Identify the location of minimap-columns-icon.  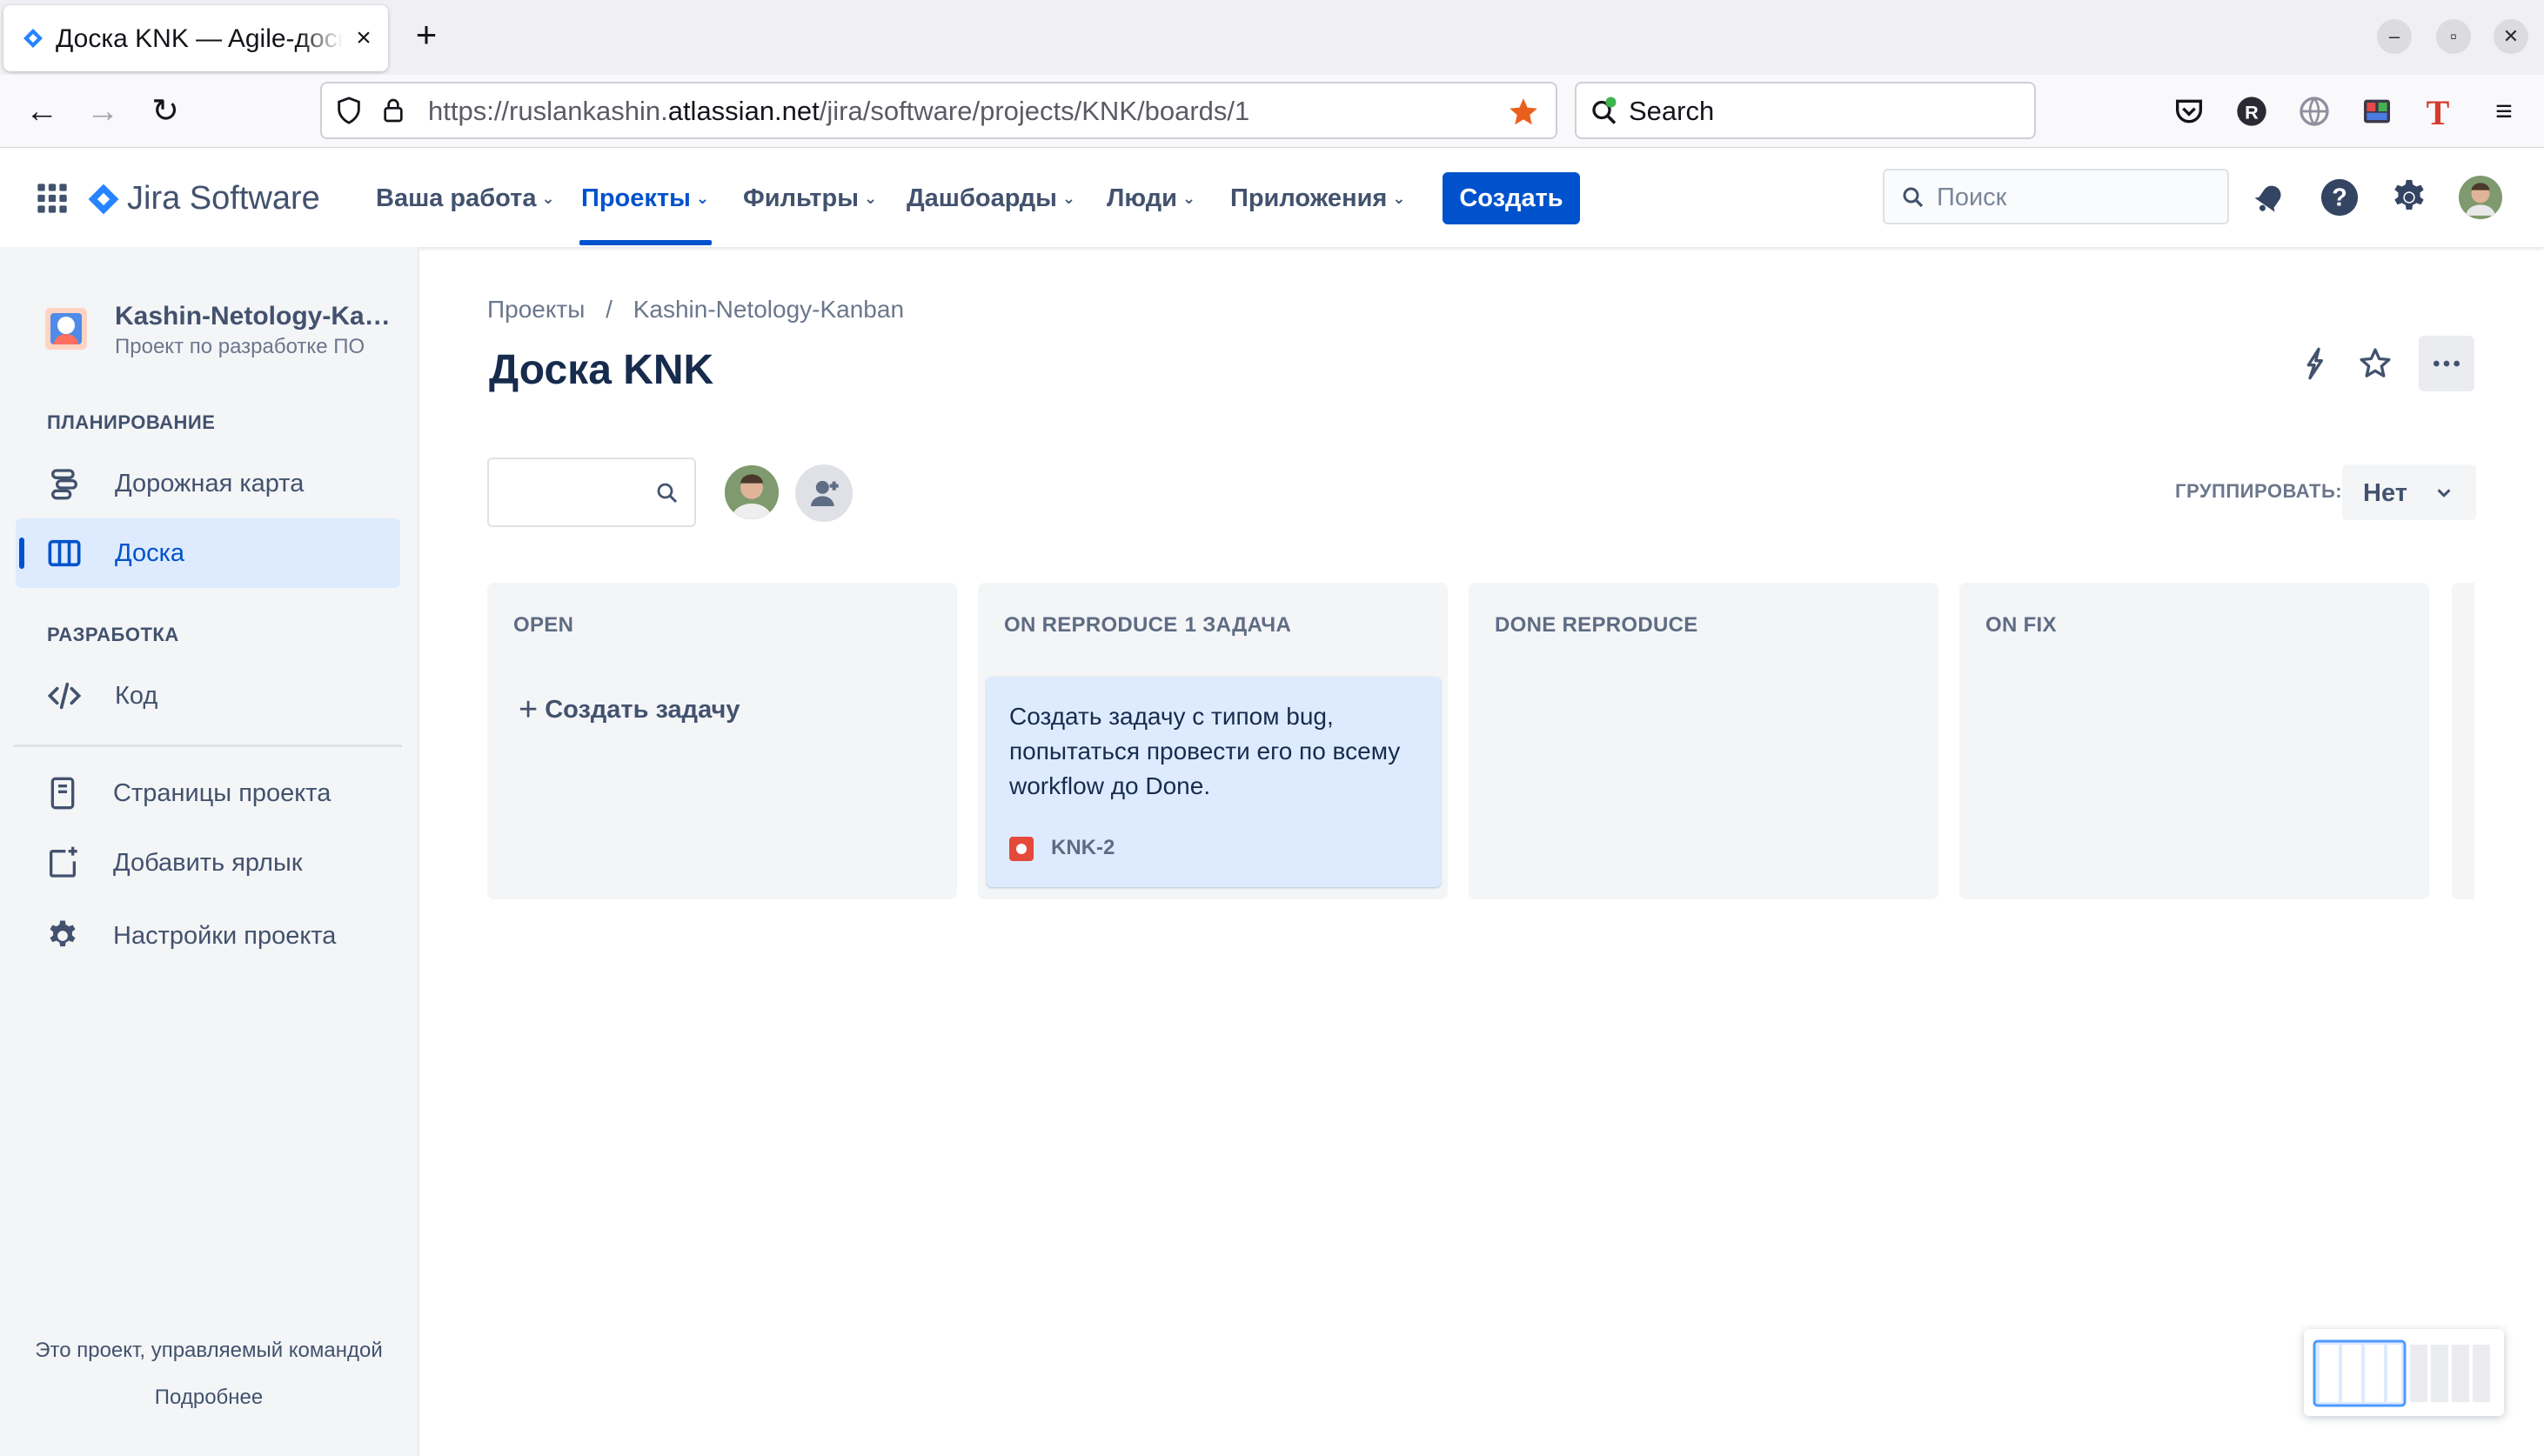
(2401, 1373).